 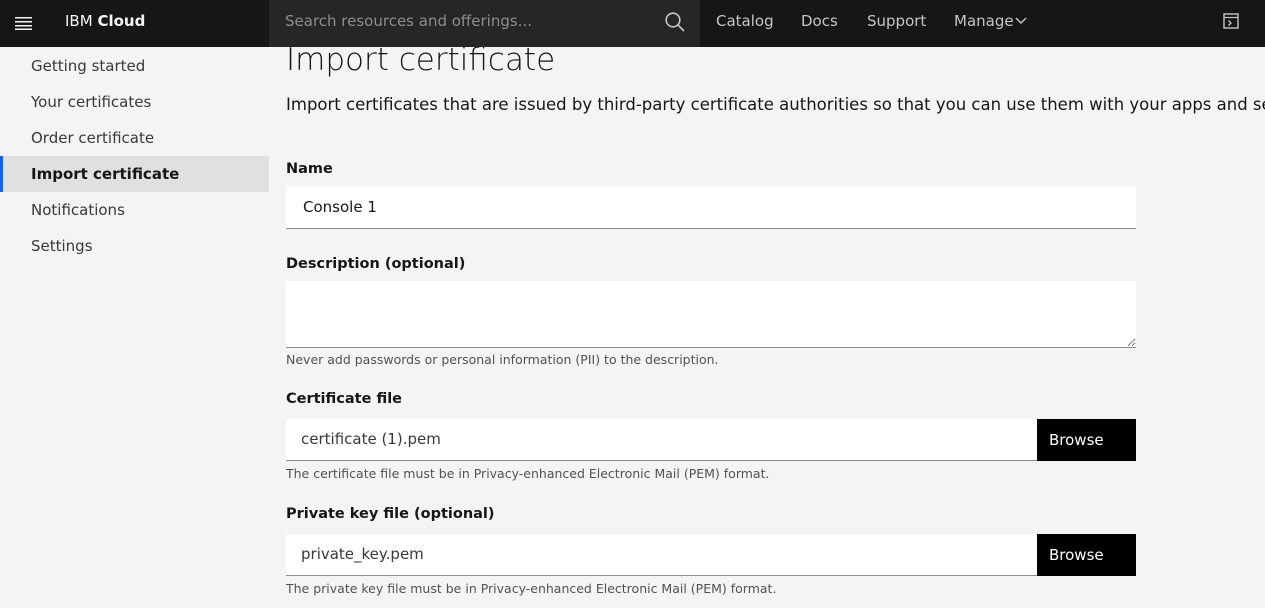 What do you see at coordinates (711, 207) in the screenshot?
I see `name-field` at bounding box center [711, 207].